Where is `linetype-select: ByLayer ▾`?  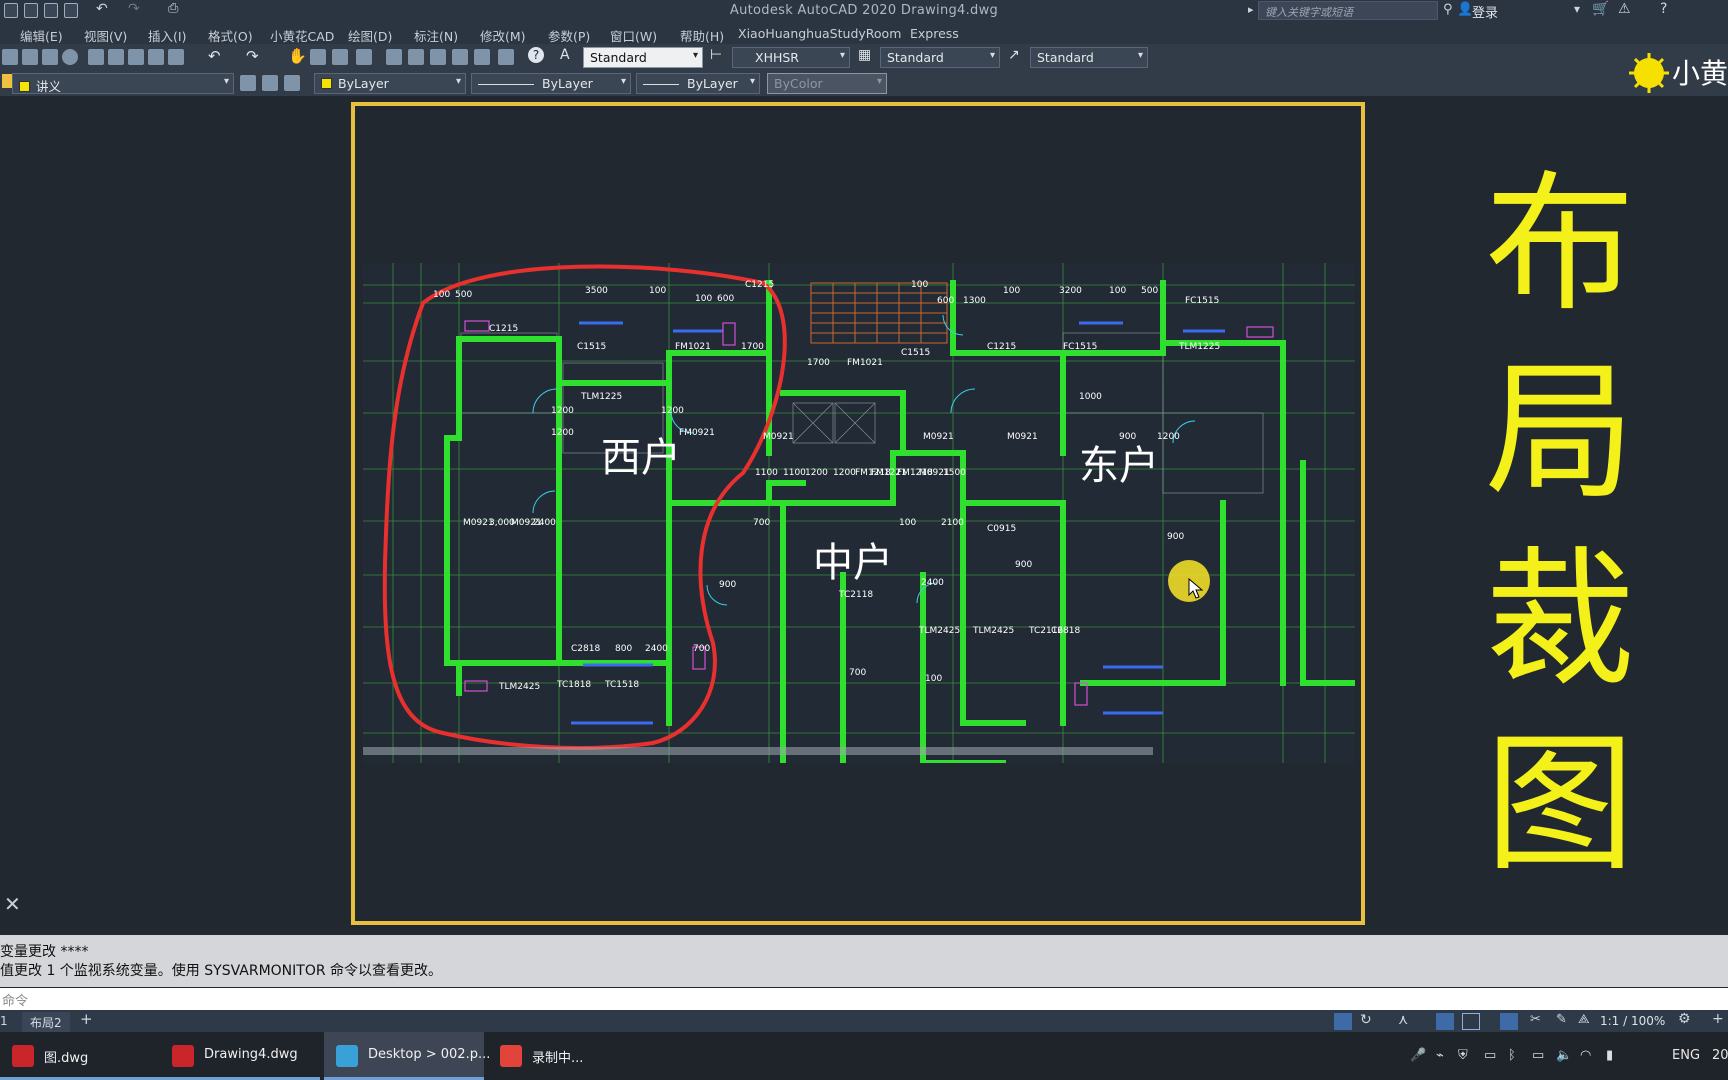
linetype-select: ByLayer ▾ is located at coordinates (551, 83).